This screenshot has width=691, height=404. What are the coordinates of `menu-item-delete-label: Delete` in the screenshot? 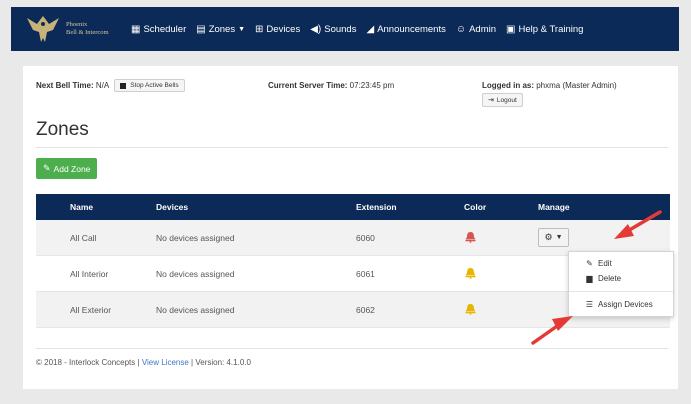 It's located at (610, 278).